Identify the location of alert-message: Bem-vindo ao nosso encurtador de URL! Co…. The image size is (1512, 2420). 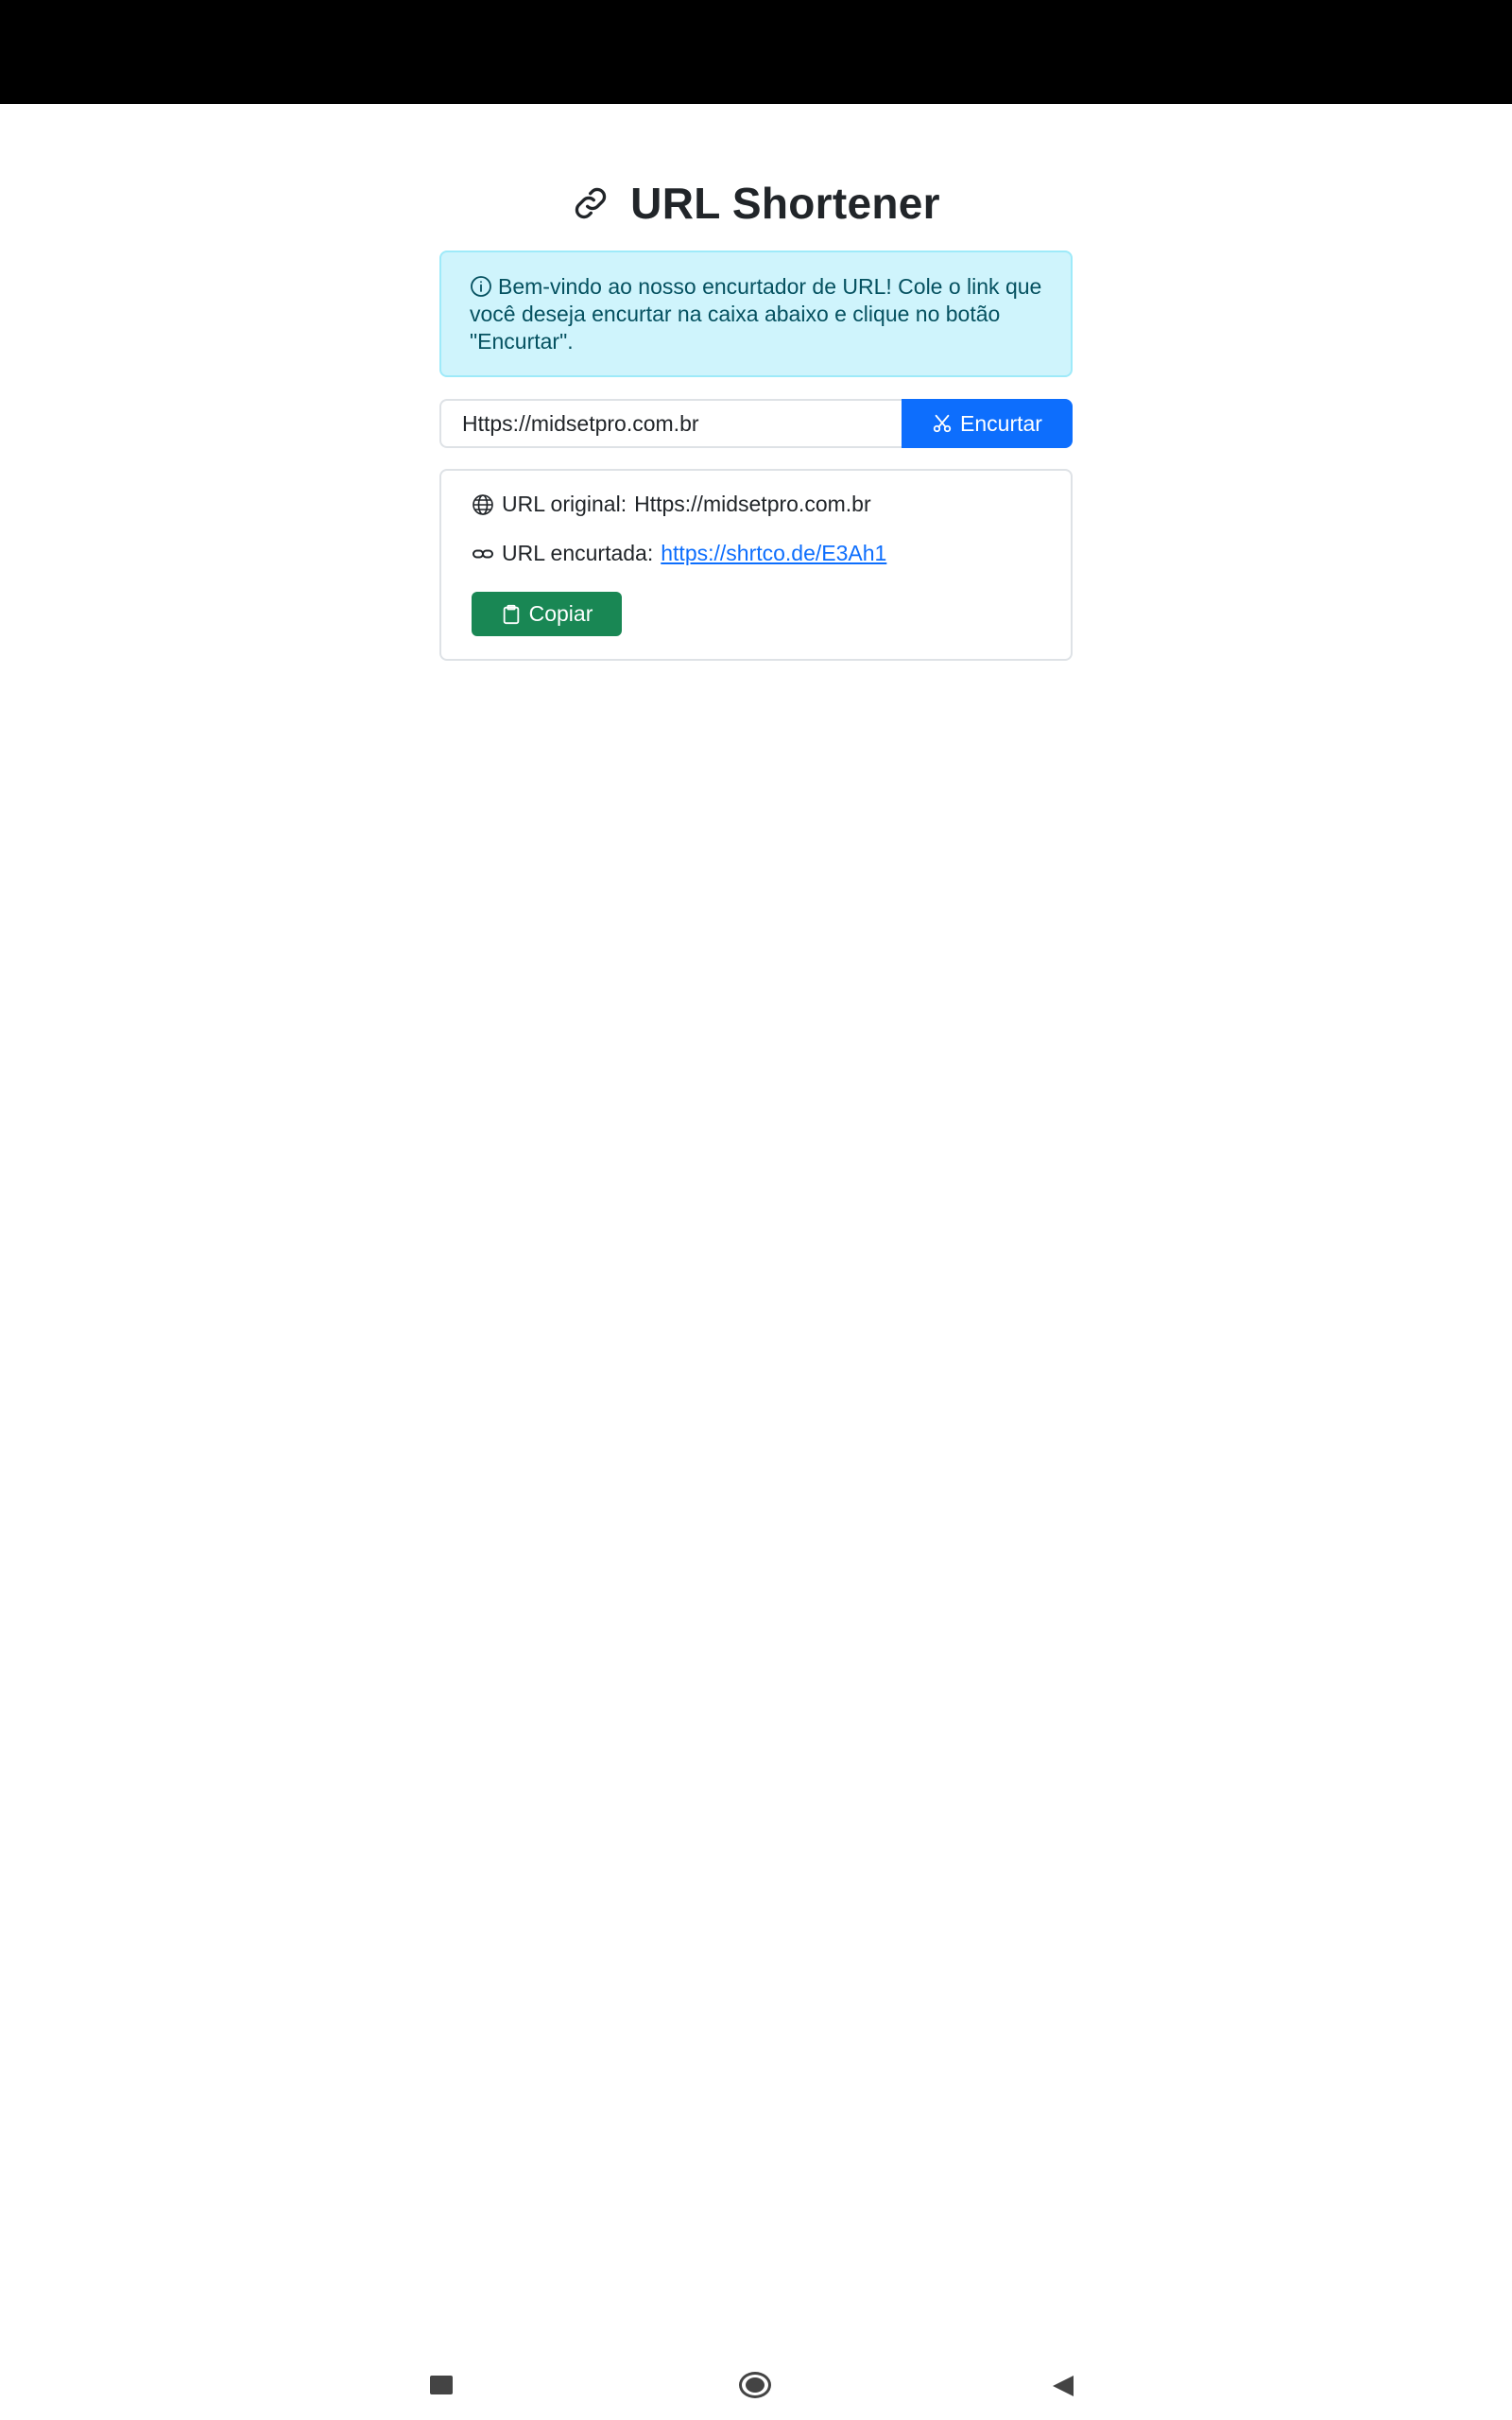
(756, 314).